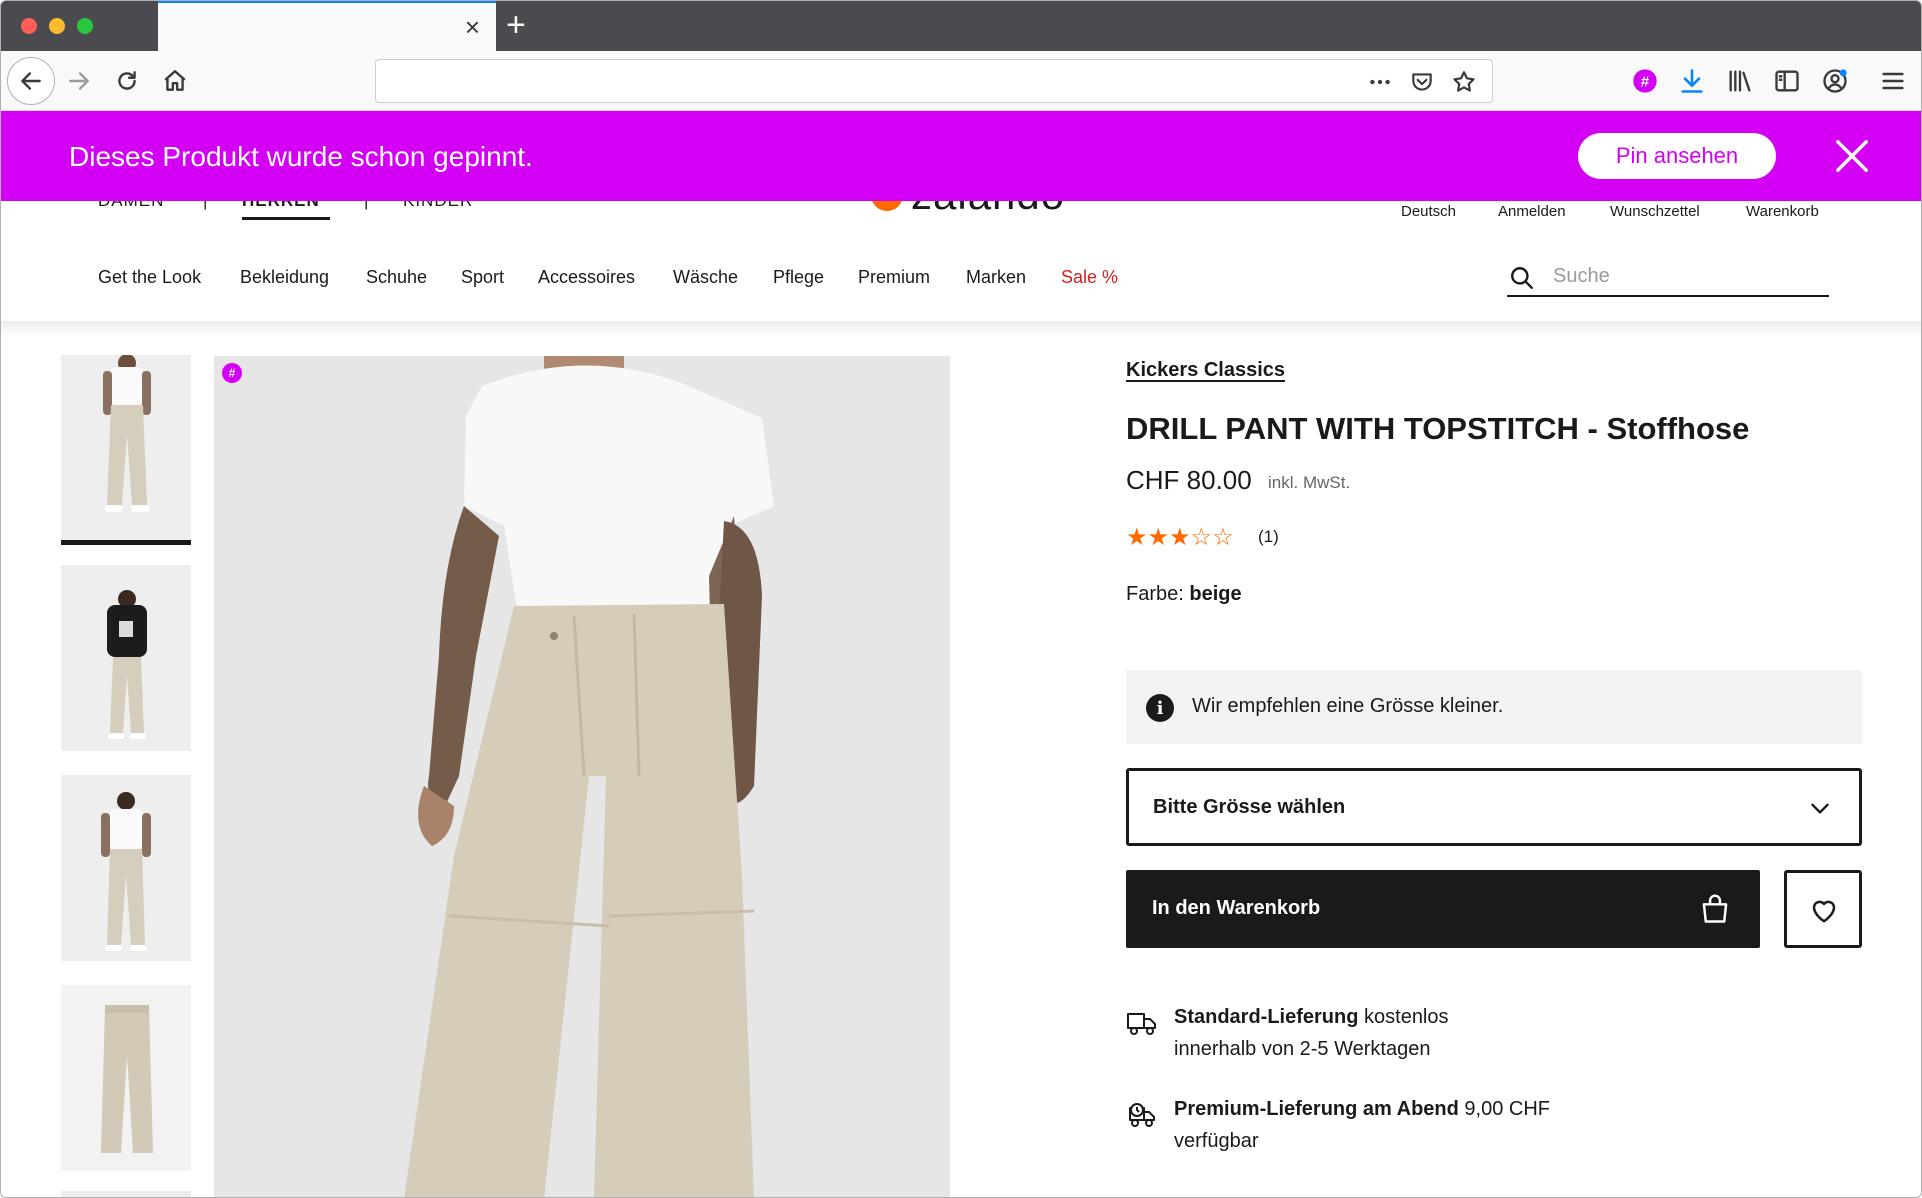  I want to click on url-bar, so click(934, 81).